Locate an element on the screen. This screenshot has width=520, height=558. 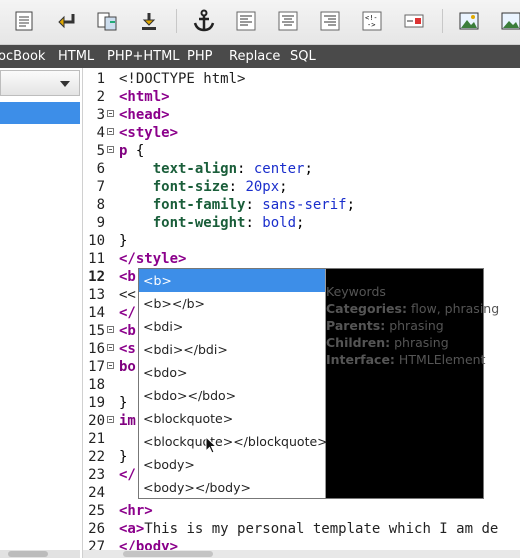
line-number: 4 is located at coordinates (100, 133).